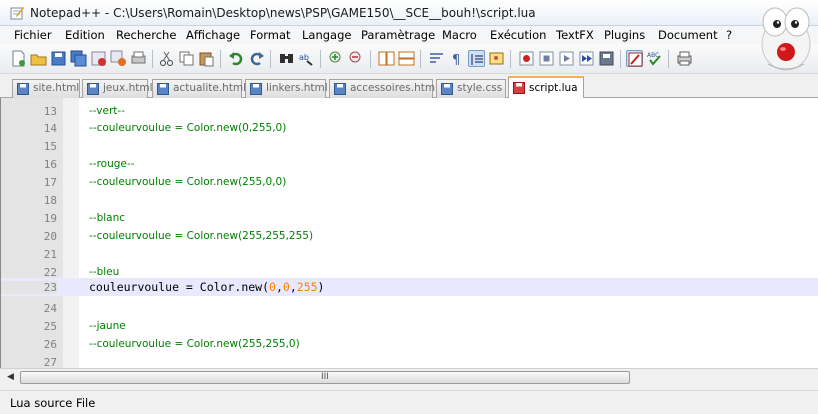 The image size is (818, 414). Describe the element at coordinates (306, 58) in the screenshot. I see `replace-icon: ab` at that location.